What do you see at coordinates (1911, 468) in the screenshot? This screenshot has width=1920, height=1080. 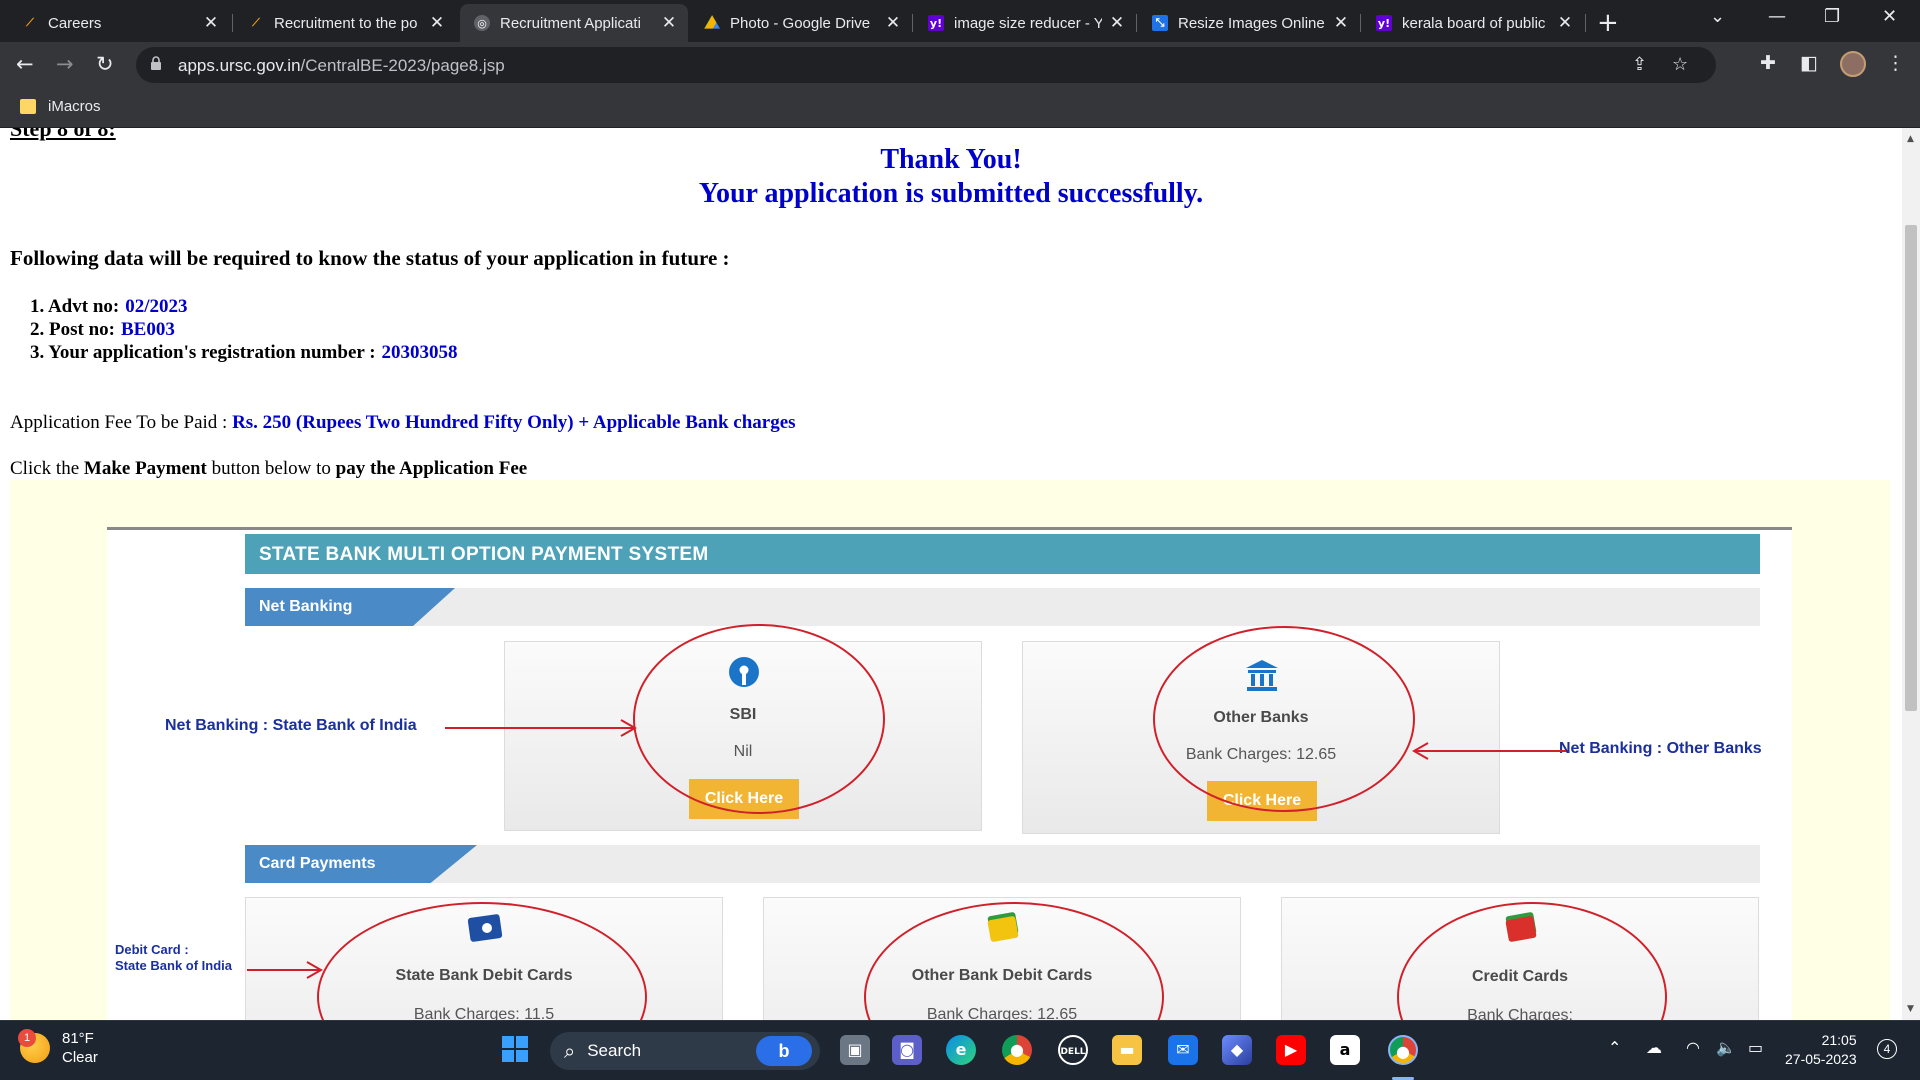 I see `scrollbar-thumb` at bounding box center [1911, 468].